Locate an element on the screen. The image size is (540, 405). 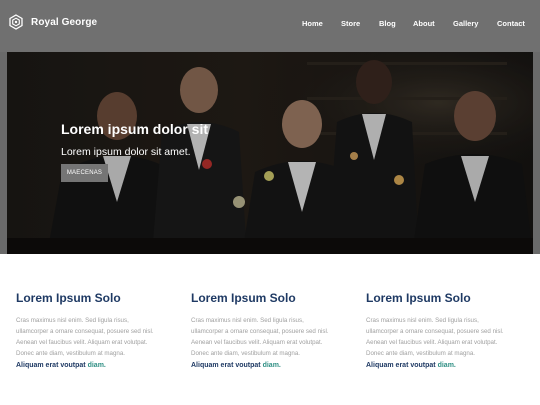
nav-item-store: Store is located at coordinates (350, 23).